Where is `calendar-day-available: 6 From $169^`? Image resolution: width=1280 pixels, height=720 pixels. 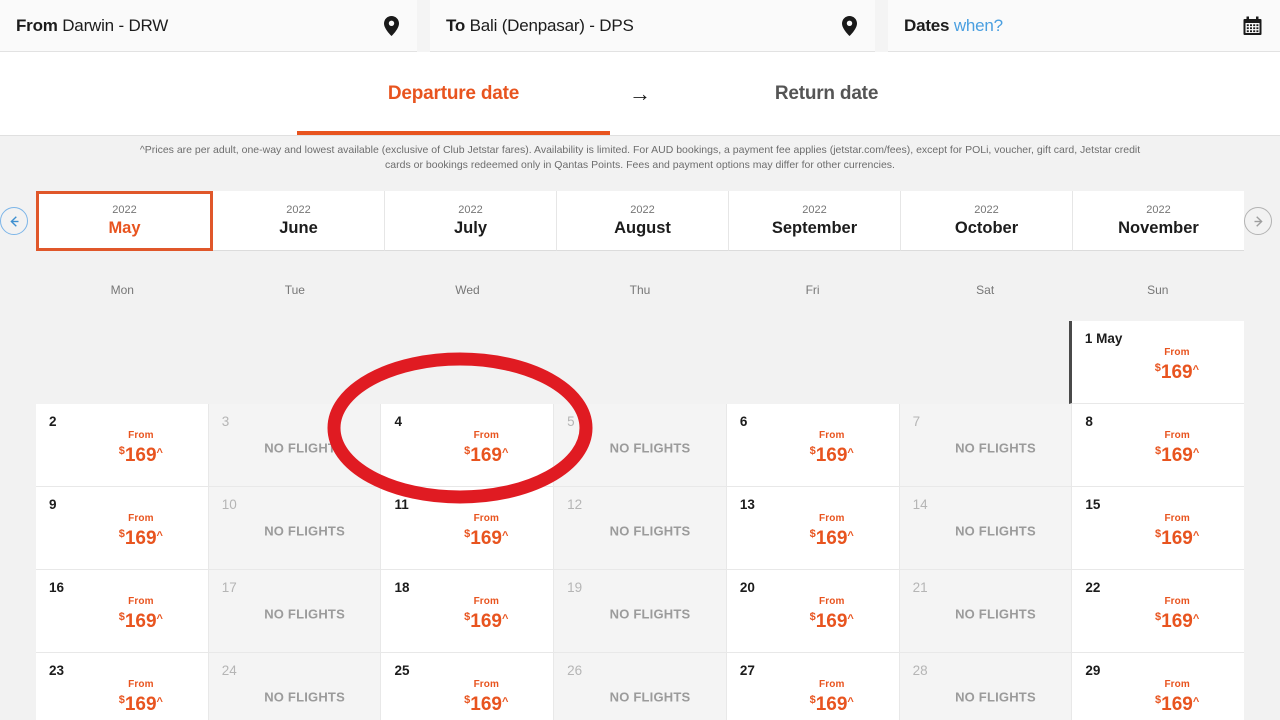 calendar-day-available: 6 From $169^ is located at coordinates (813, 445).